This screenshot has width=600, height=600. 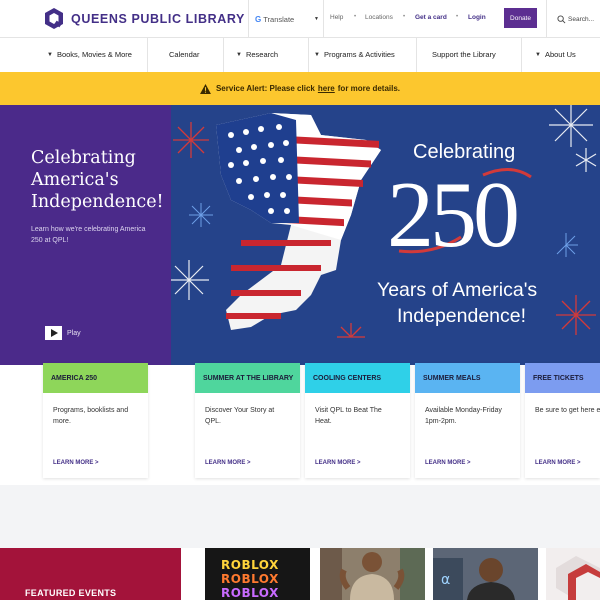 What do you see at coordinates (336, 17) in the screenshot?
I see `help-link: Help` at bounding box center [336, 17].